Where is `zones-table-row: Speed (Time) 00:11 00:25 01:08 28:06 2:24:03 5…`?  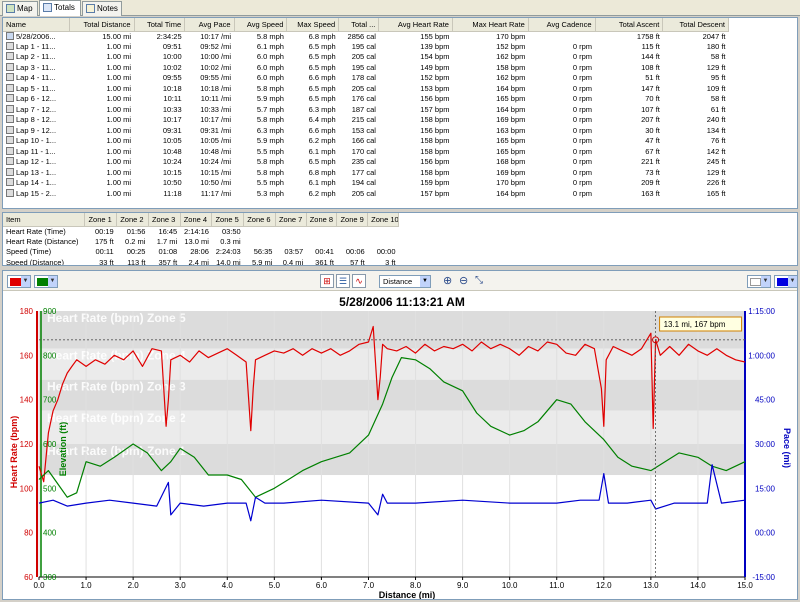 zones-table-row: Speed (Time) 00:11 00:25 01:08 28:06 2:24:03 5… is located at coordinates (201, 252).